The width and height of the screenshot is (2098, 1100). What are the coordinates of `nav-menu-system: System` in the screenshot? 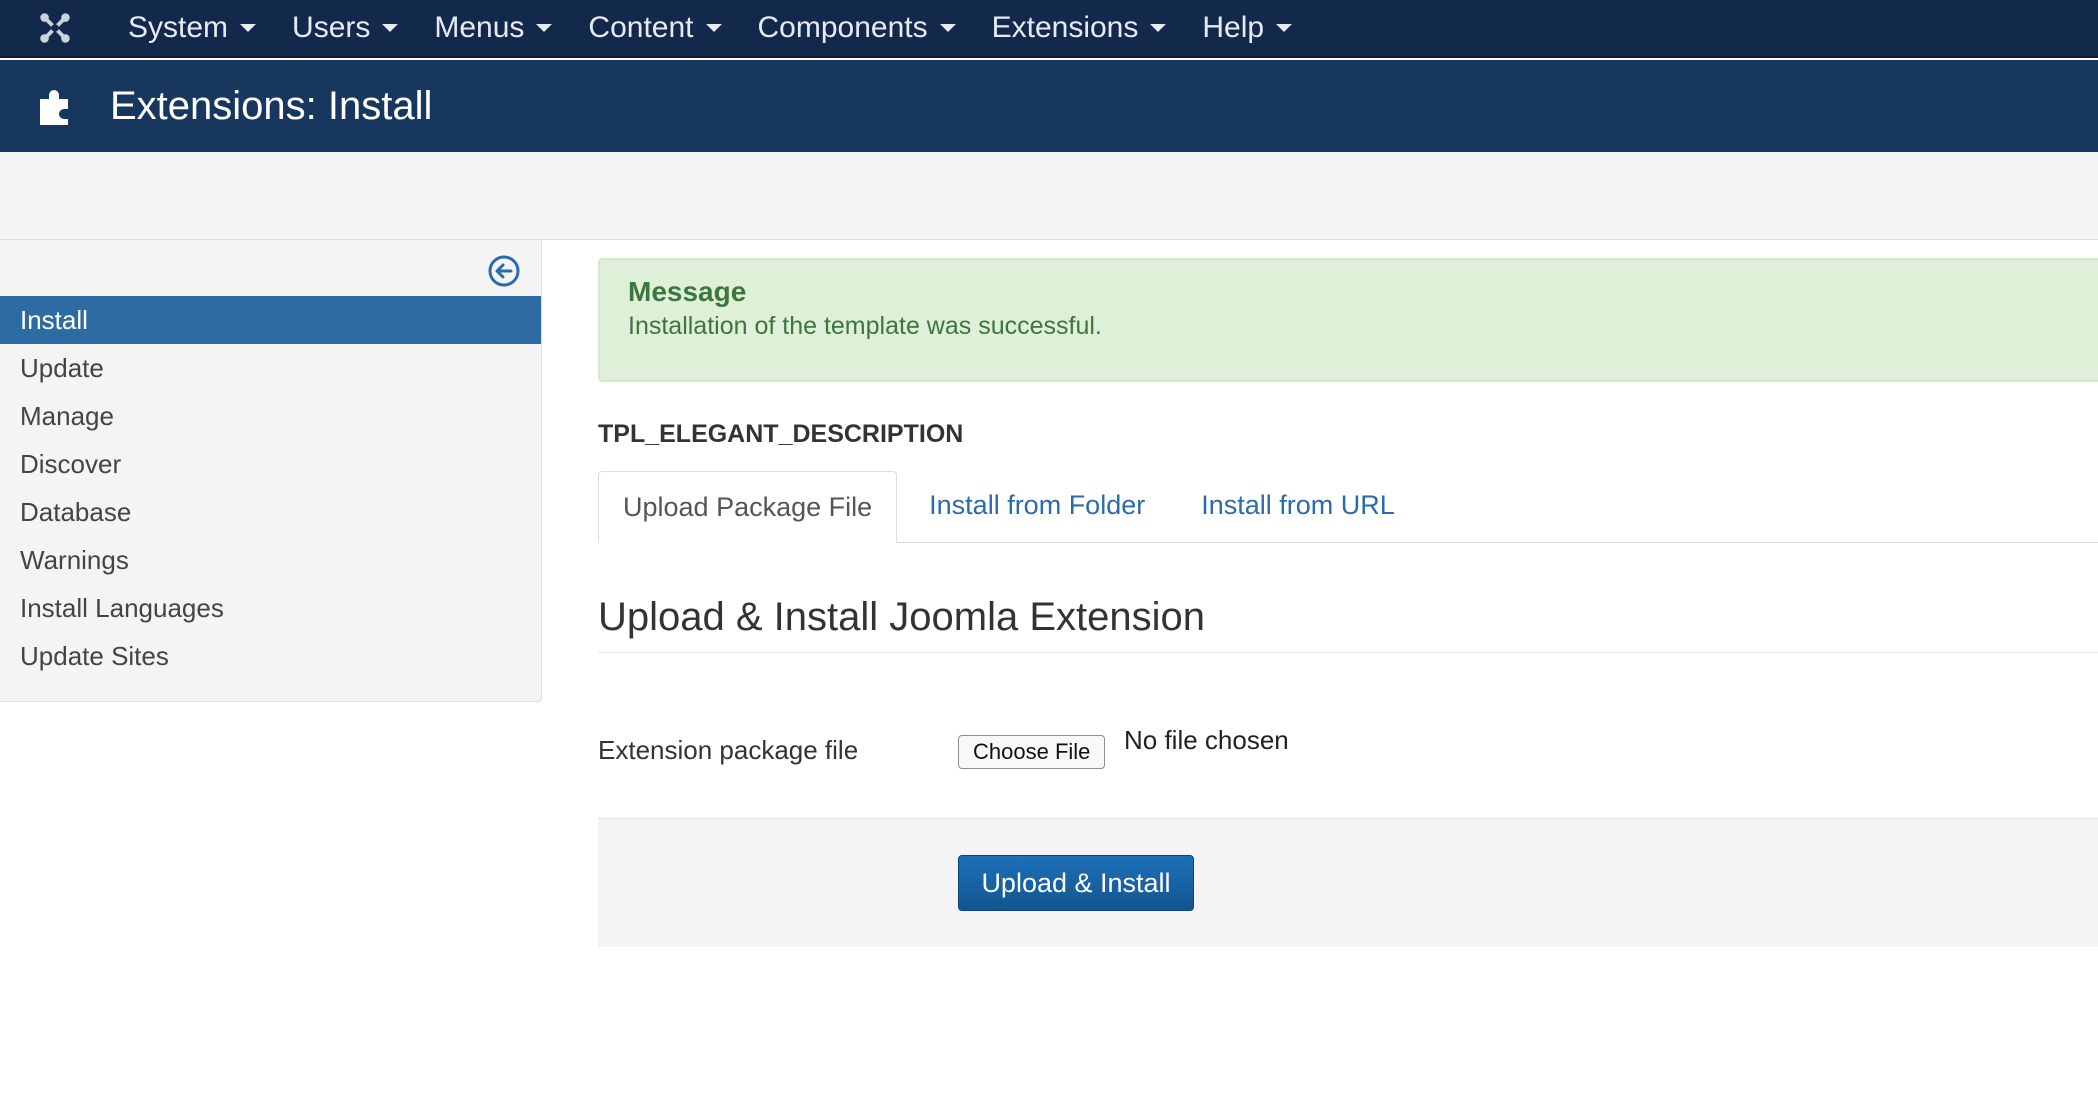 It's located at (192, 28).